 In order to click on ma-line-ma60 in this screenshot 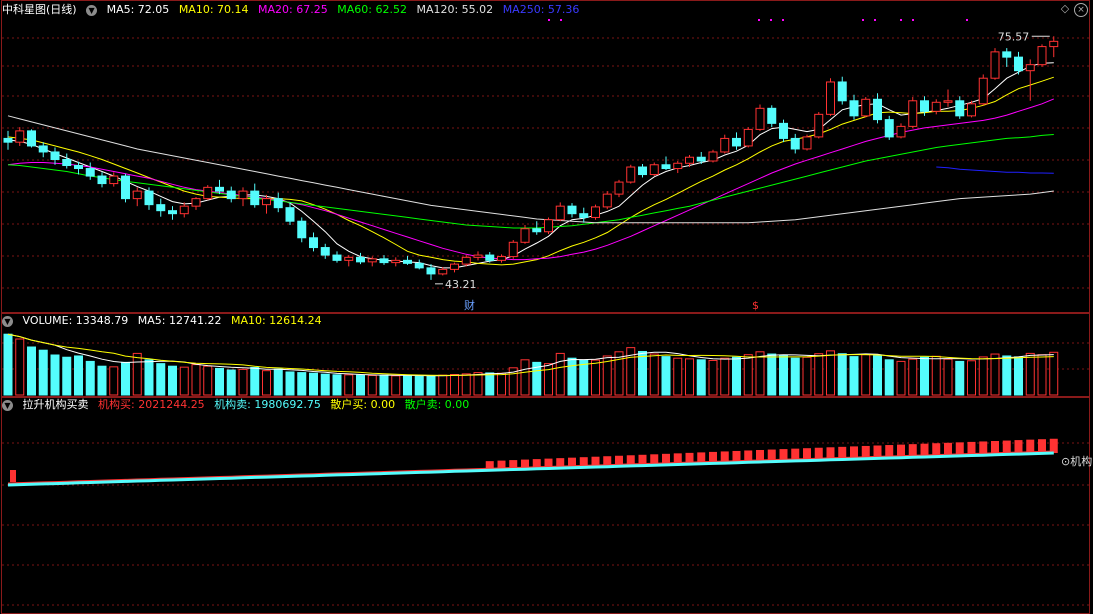, I will do `click(530, 181)`.